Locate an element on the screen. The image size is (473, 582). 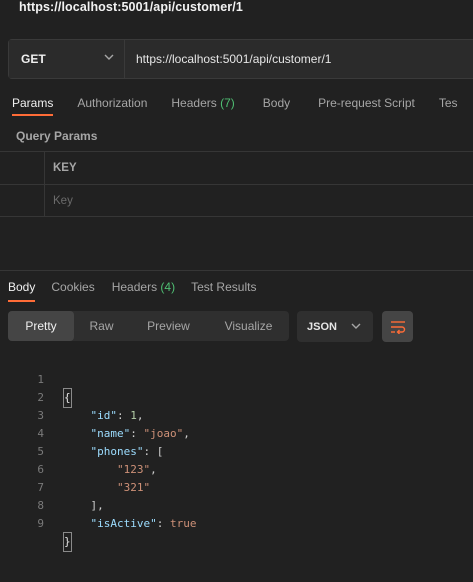
query-params-table: KEY Key is located at coordinates (236, 184).